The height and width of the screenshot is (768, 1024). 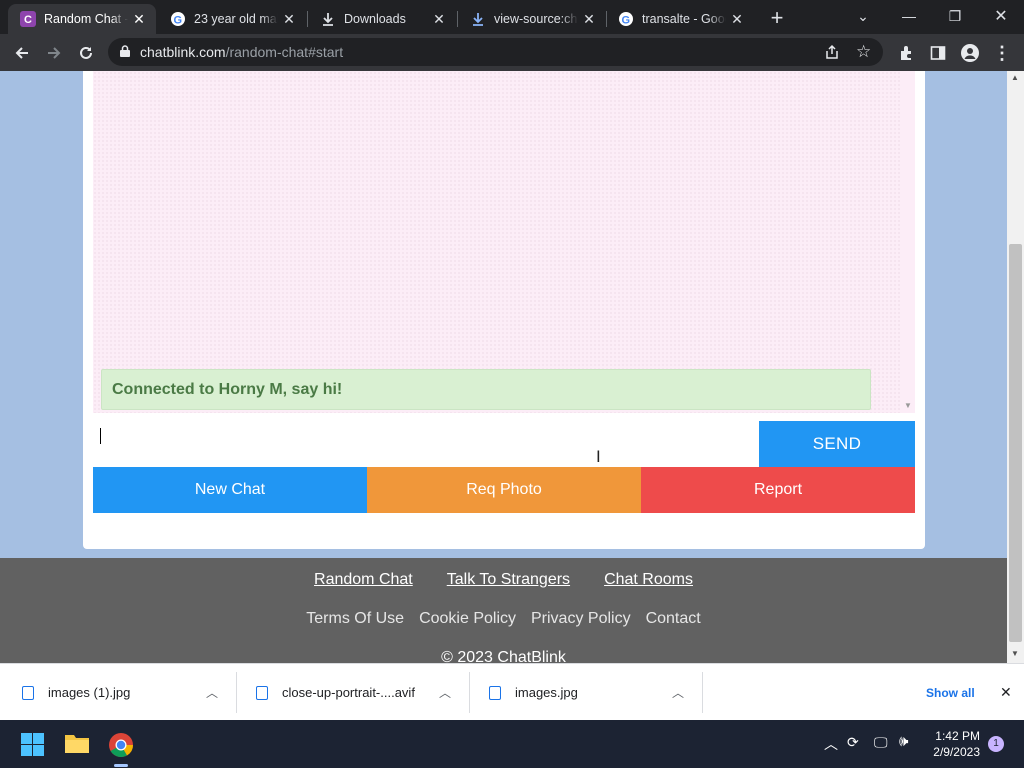 I want to click on file-explorer-icon, so click(x=77, y=745).